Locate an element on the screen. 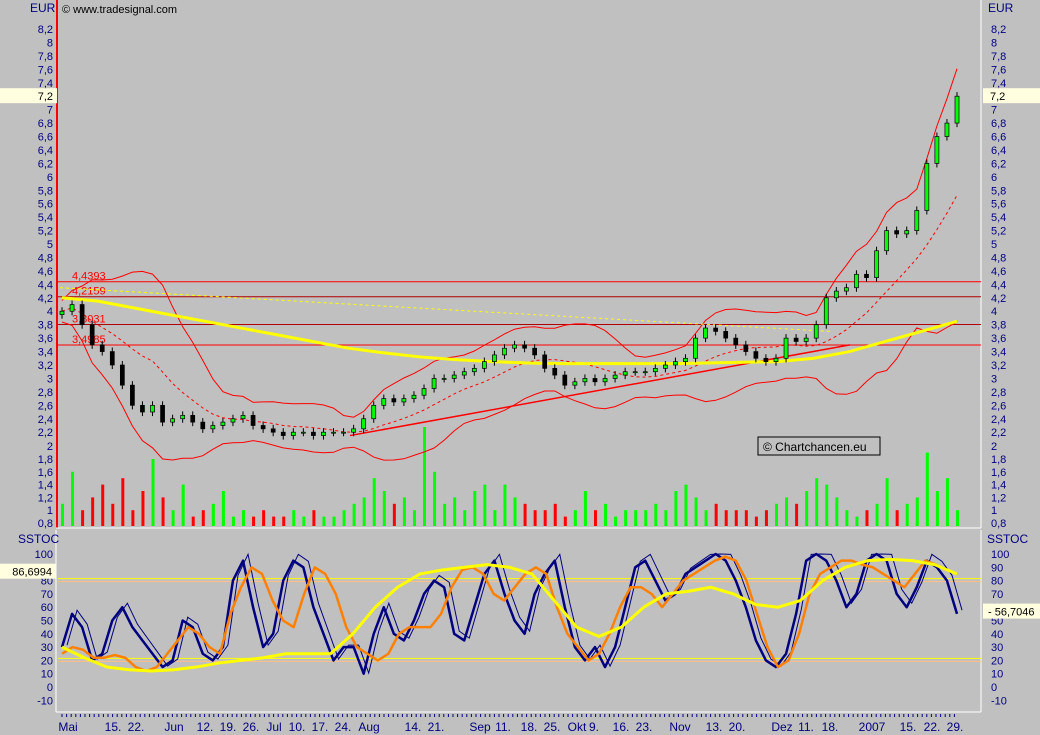 The height and width of the screenshot is (735, 1040). level-label: 3,8031 is located at coordinates (89, 319).